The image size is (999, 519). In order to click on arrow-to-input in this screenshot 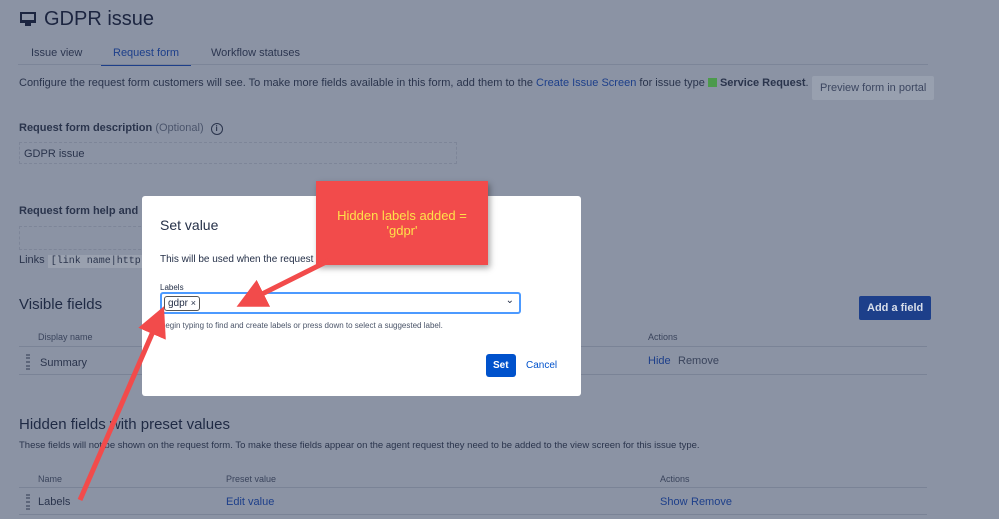, I will do `click(284, 282)`.